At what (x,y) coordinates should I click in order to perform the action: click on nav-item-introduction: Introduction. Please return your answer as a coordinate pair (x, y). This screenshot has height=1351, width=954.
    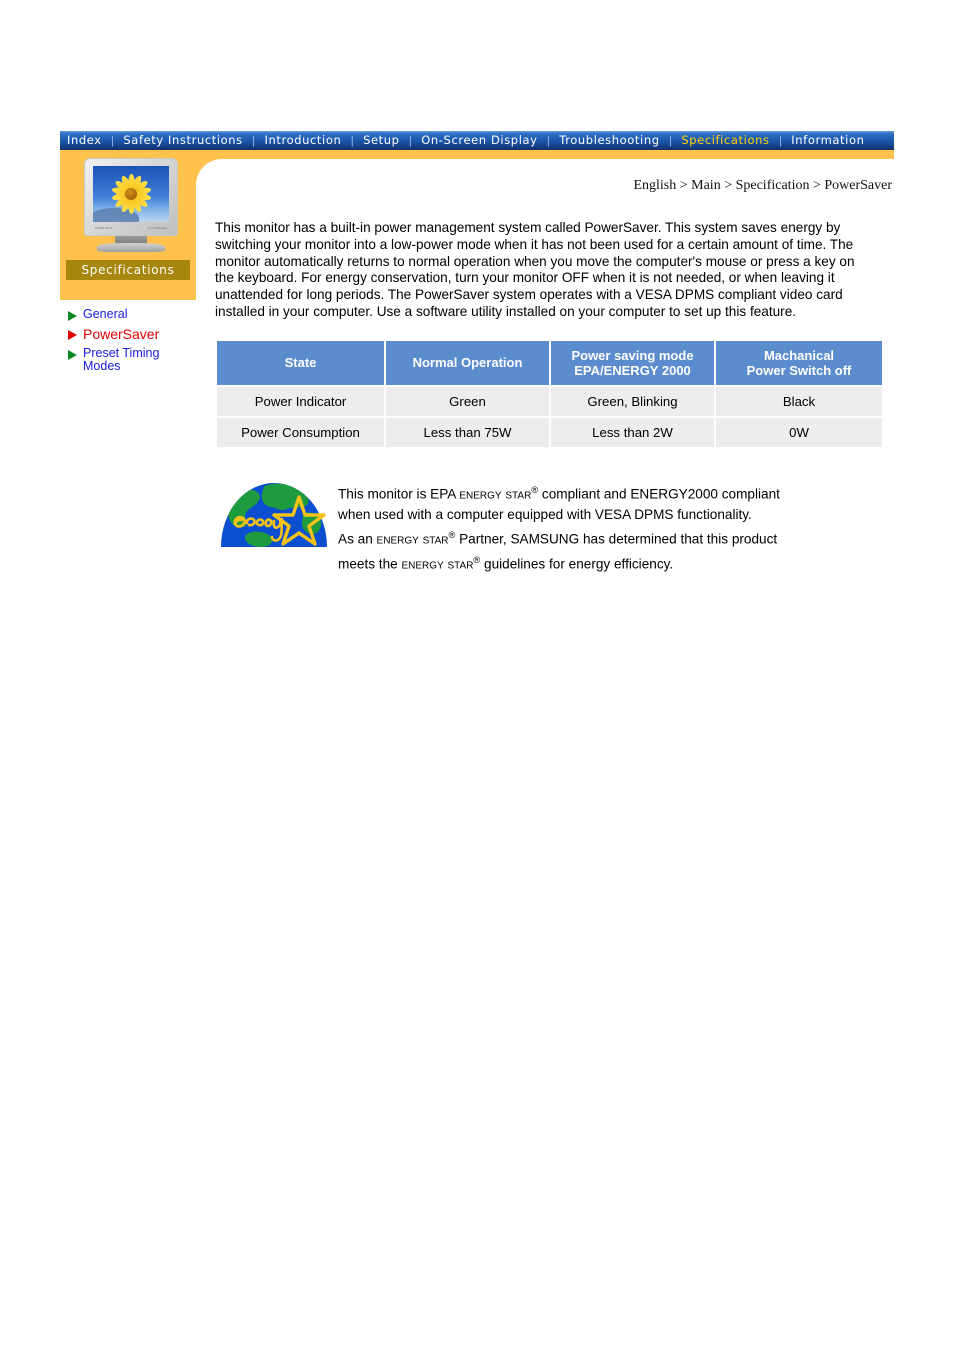
    Looking at the image, I should click on (303, 140).